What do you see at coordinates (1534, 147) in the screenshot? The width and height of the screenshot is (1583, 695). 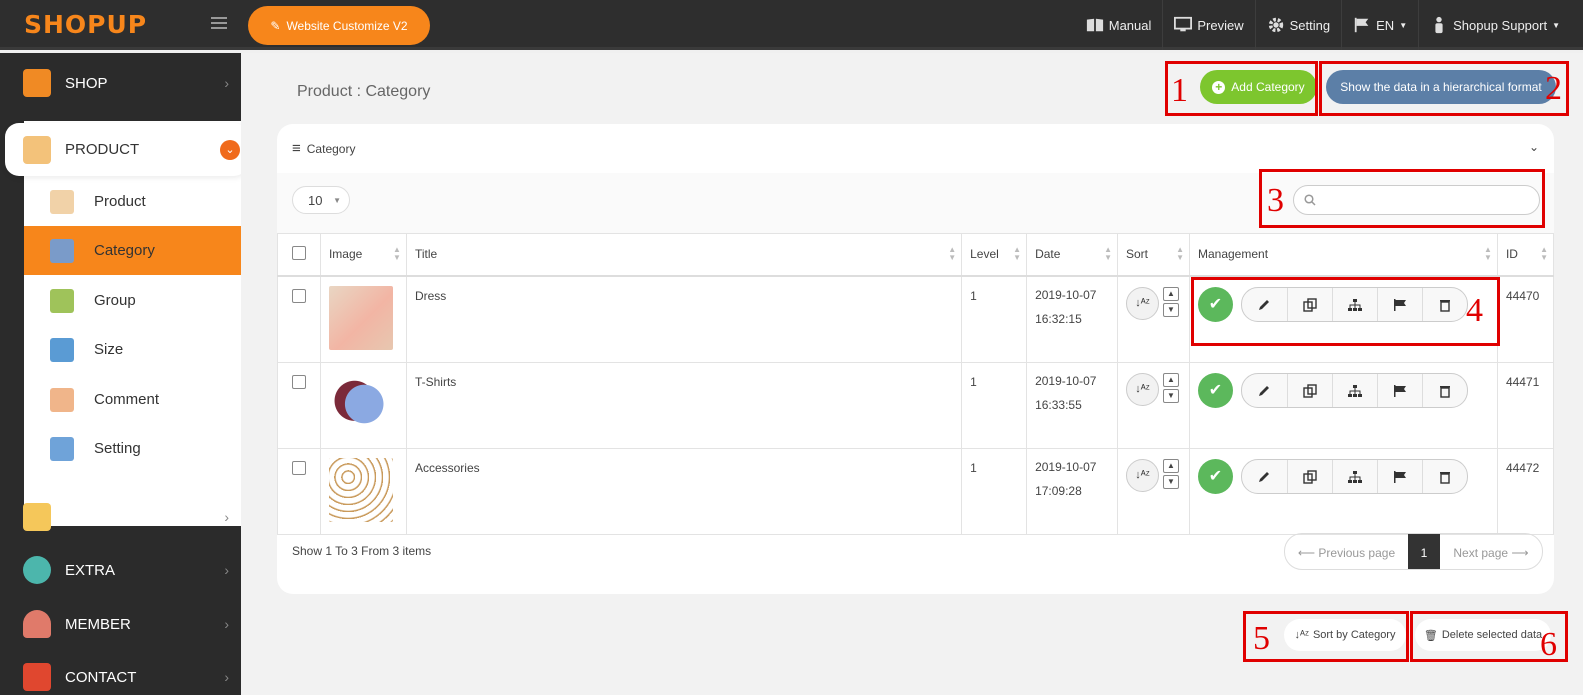 I see `collapse-chevron-icon: ⌄` at bounding box center [1534, 147].